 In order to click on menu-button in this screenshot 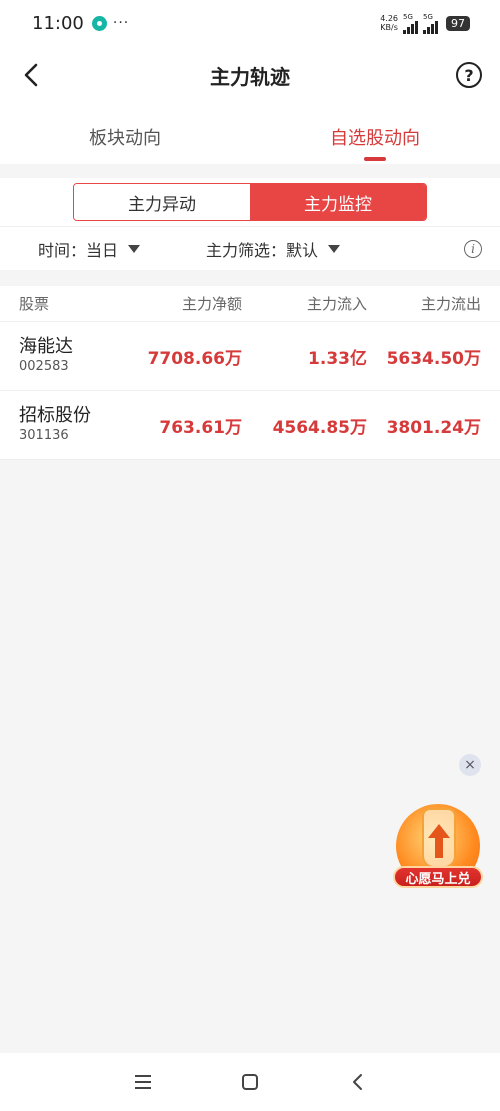, I will do `click(143, 1082)`.